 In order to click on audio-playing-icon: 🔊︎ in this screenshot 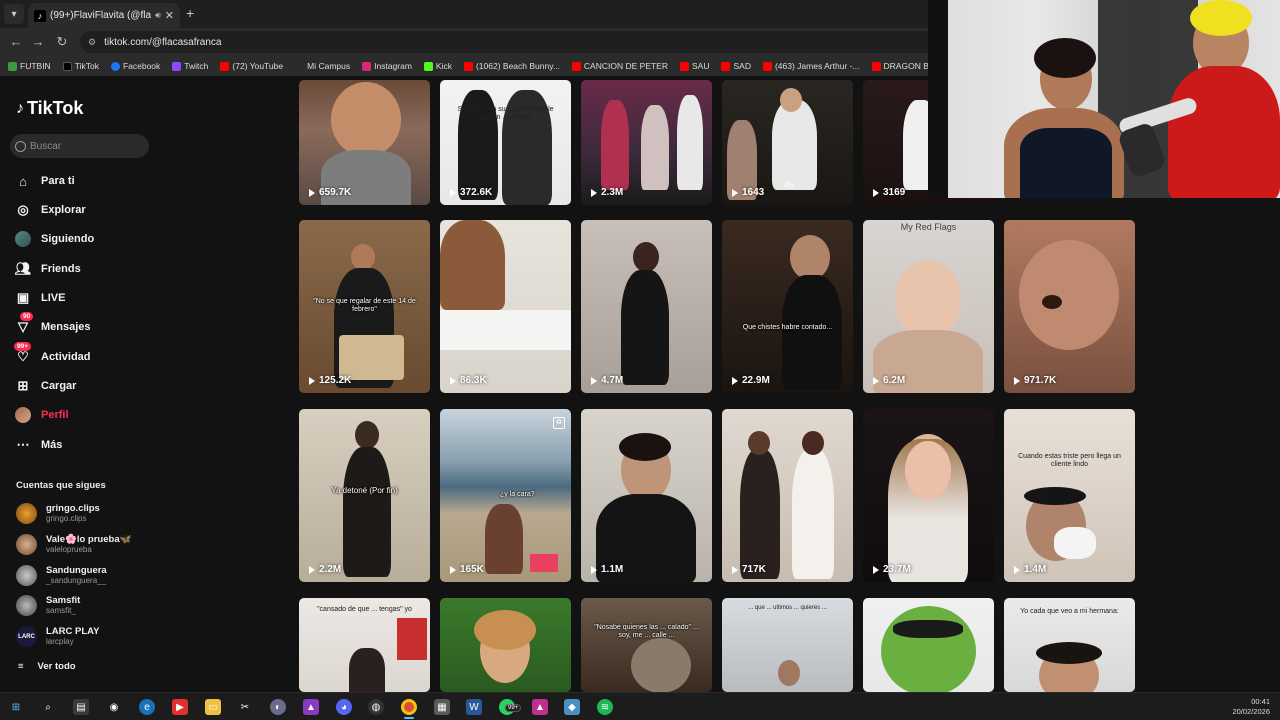, I will do `click(158, 15)`.